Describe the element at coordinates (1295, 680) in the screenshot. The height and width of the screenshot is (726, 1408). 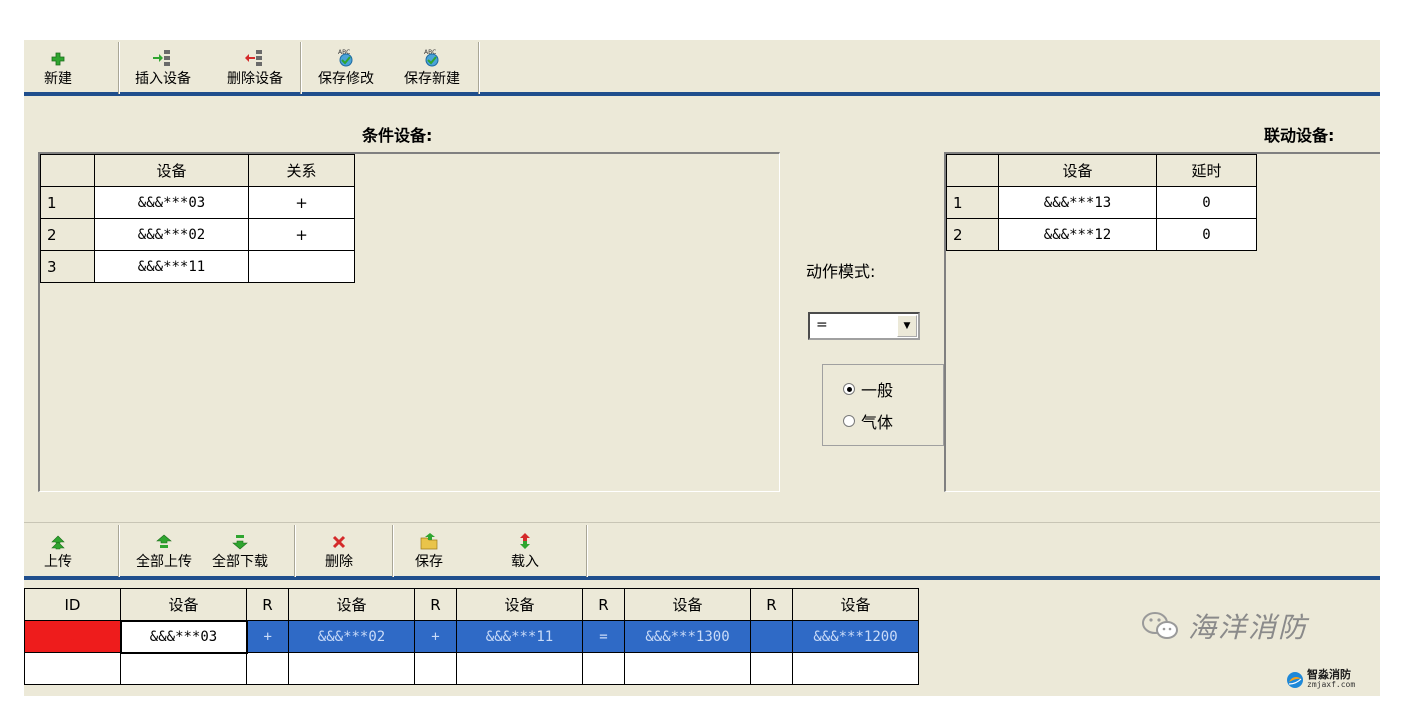
I see `logo-swirl-icon` at that location.